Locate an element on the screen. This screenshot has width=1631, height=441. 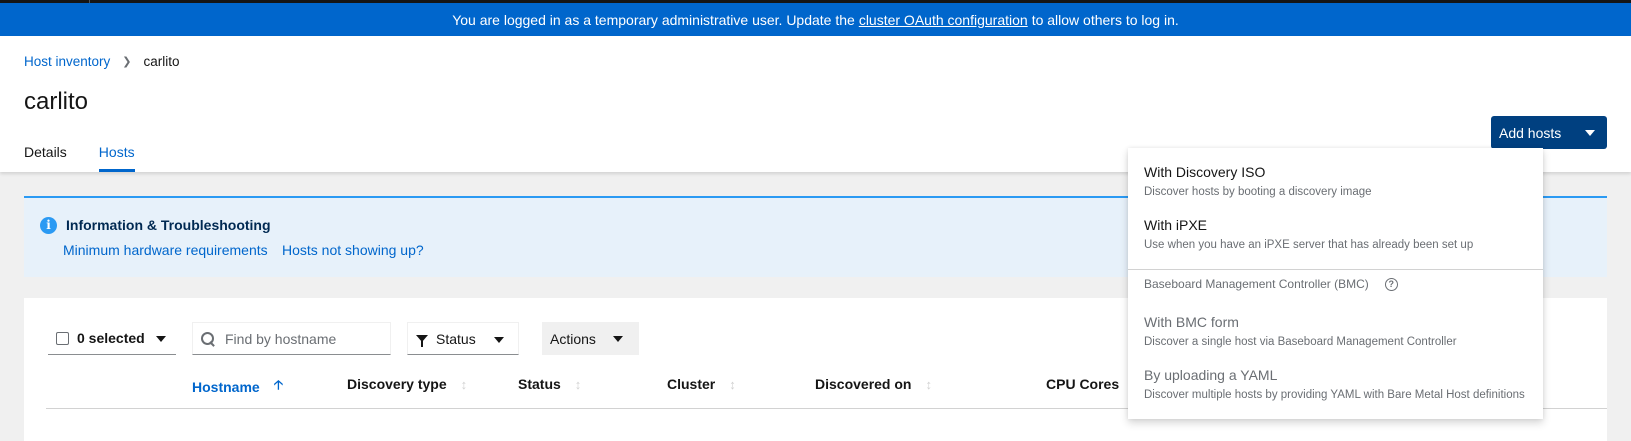
breadcrumb: Host inventory ❯ carlito is located at coordinates (102, 61).